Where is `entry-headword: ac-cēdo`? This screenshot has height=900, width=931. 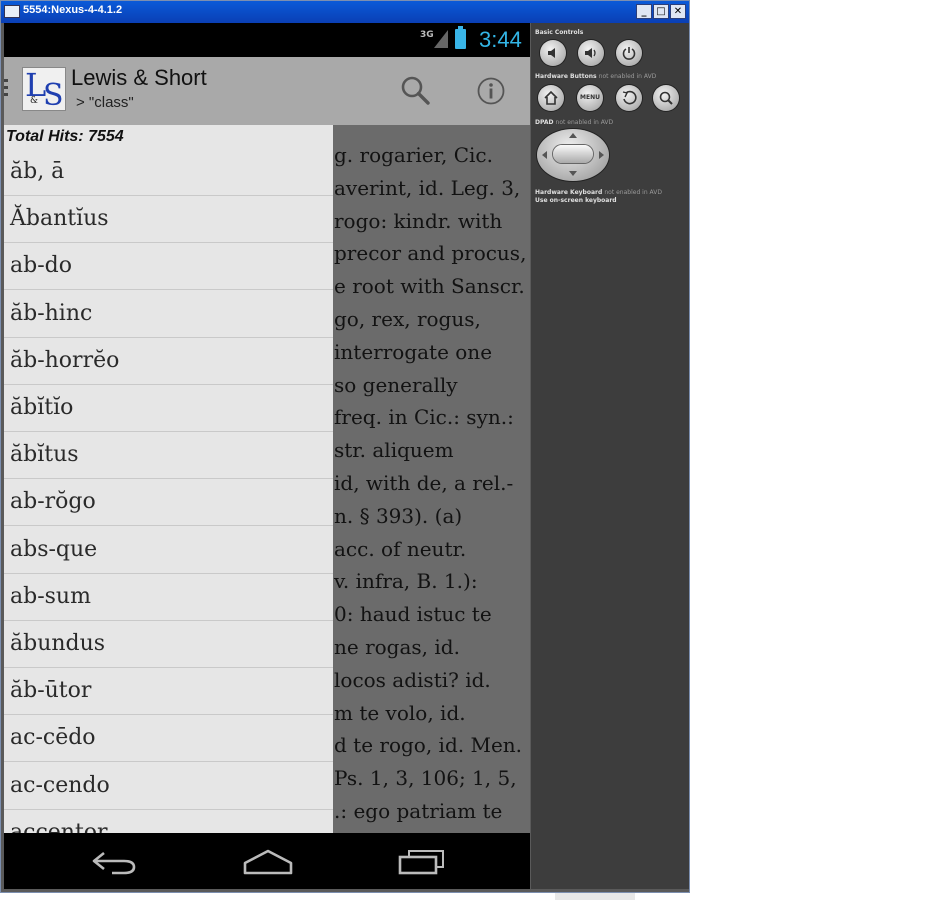
entry-headword: ac-cēdo is located at coordinates (53, 738).